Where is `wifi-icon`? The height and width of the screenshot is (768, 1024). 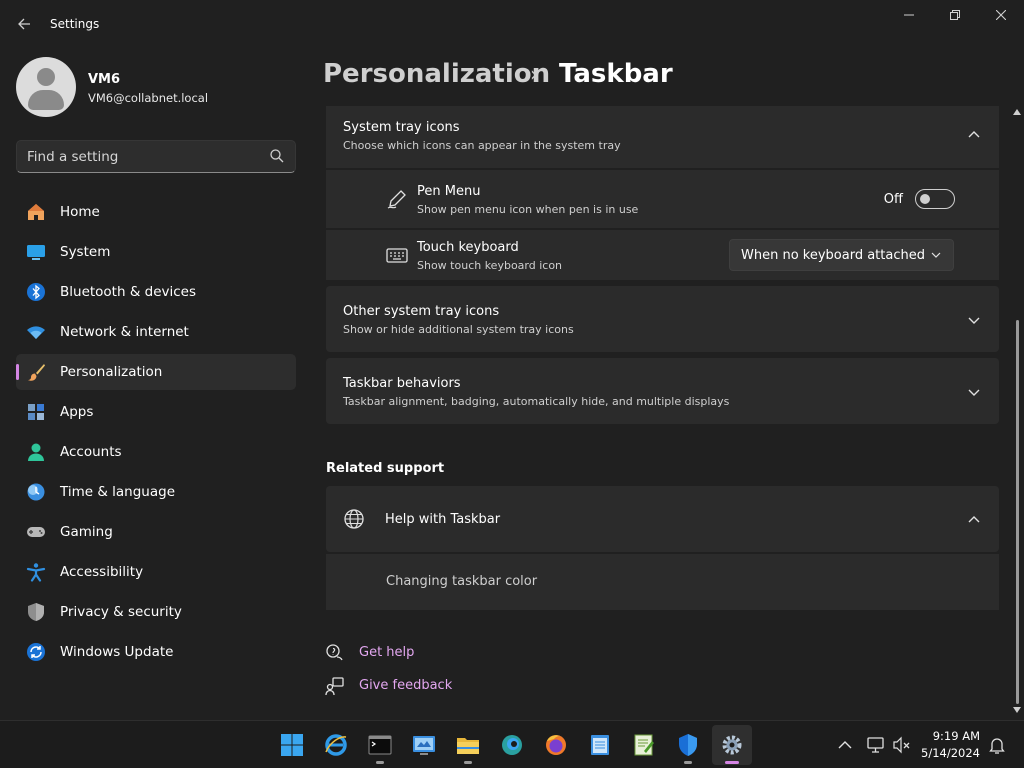 wifi-icon is located at coordinates (36, 332).